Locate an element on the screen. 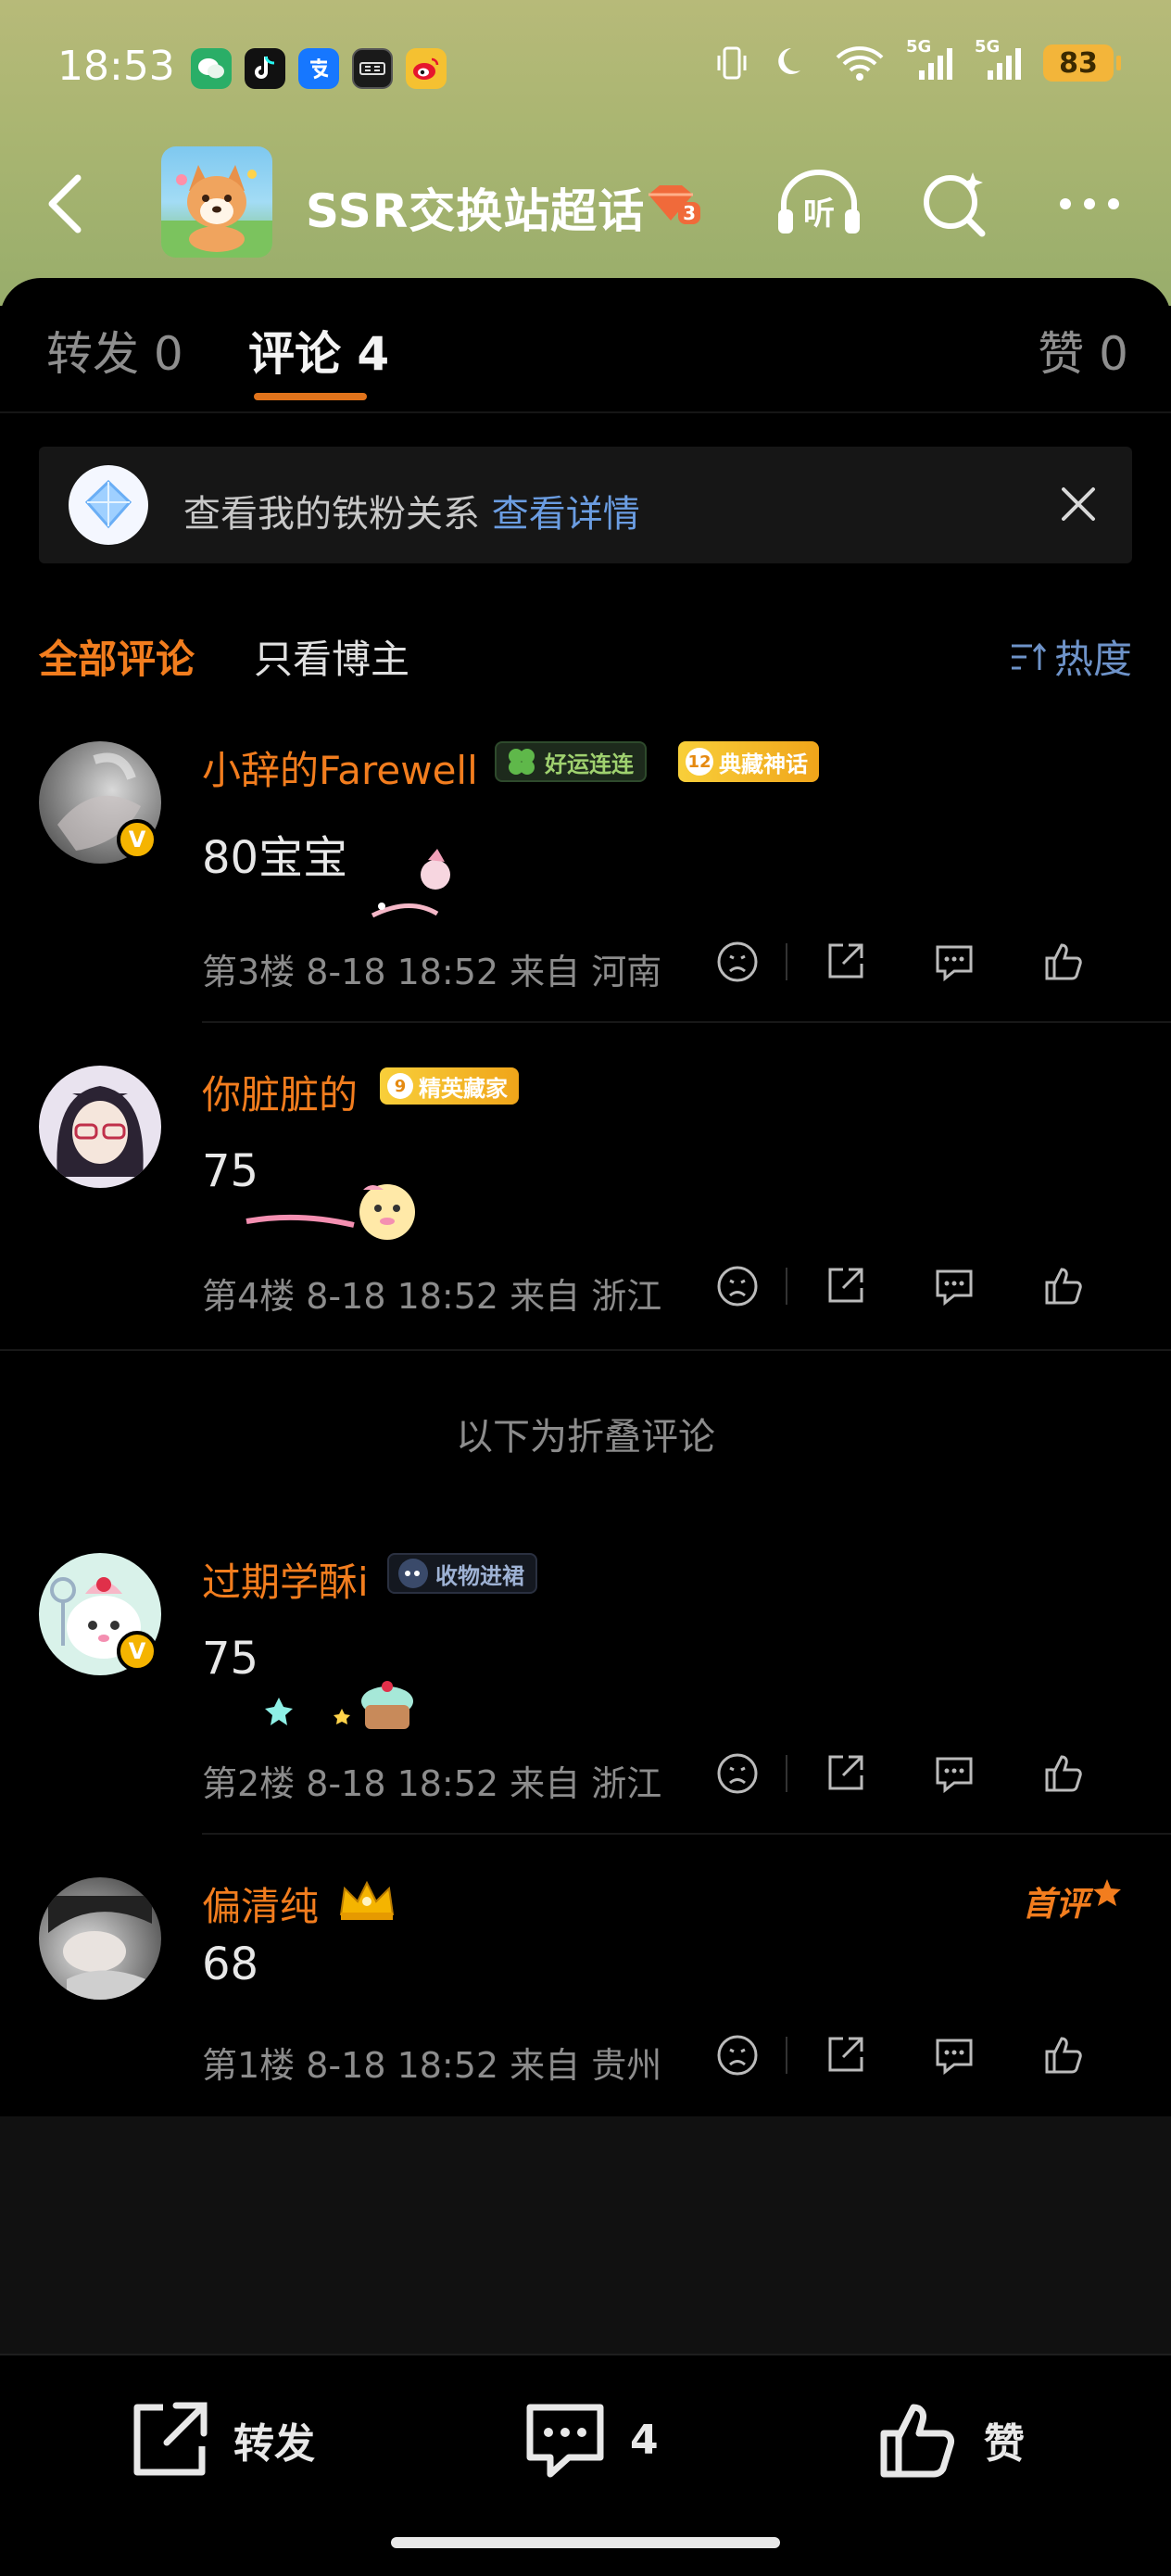  alipay-icon is located at coordinates (318, 68).